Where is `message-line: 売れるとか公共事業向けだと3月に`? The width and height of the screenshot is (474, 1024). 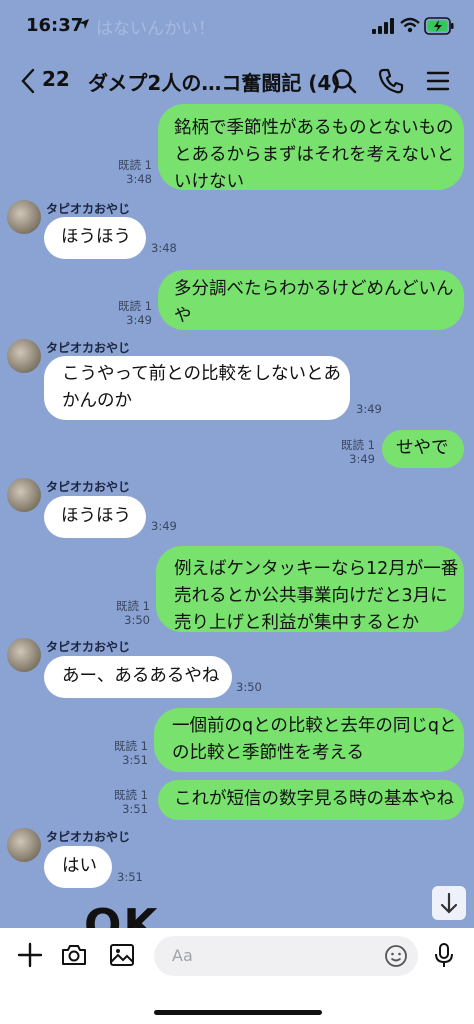 message-line: 売れるとか公共事業向けだと3月に is located at coordinates (311, 596).